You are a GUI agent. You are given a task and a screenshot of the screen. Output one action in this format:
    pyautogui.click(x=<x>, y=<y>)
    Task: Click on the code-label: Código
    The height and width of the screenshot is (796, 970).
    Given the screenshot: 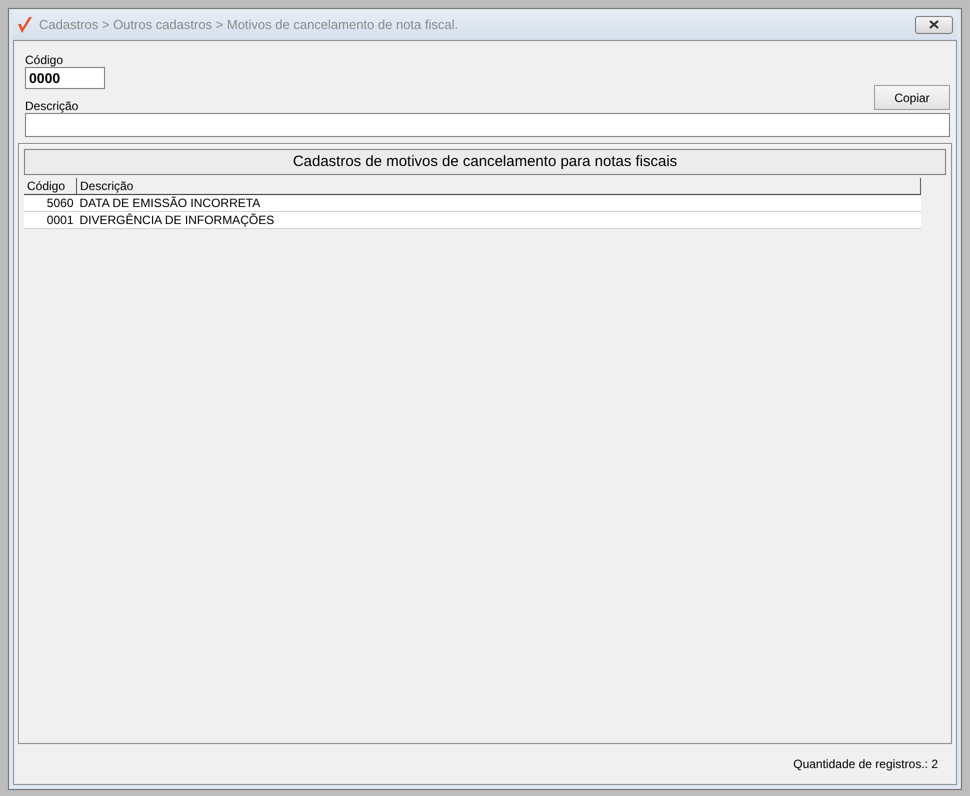 What is the action you would take?
    pyautogui.click(x=44, y=60)
    